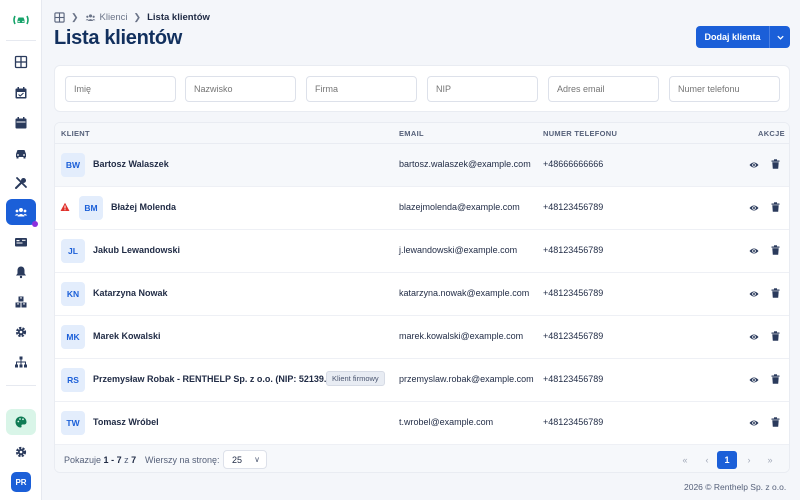 This screenshot has height=500, width=800. I want to click on breadcrumb-clients: Klienci, so click(106, 17).